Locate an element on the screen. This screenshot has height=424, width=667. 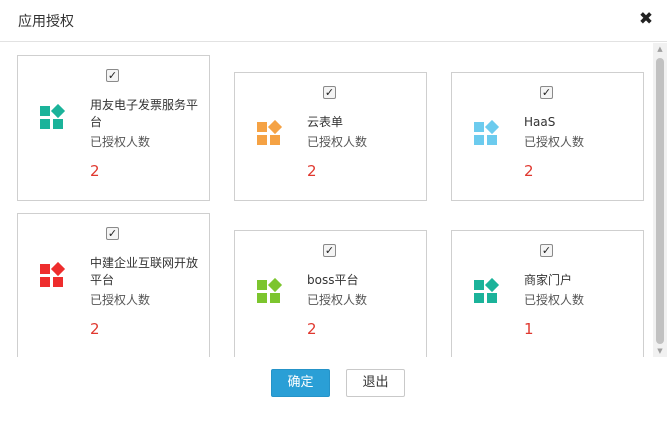
app-card: ✓ HaaS 已授权人数 2 is located at coordinates (547, 136).